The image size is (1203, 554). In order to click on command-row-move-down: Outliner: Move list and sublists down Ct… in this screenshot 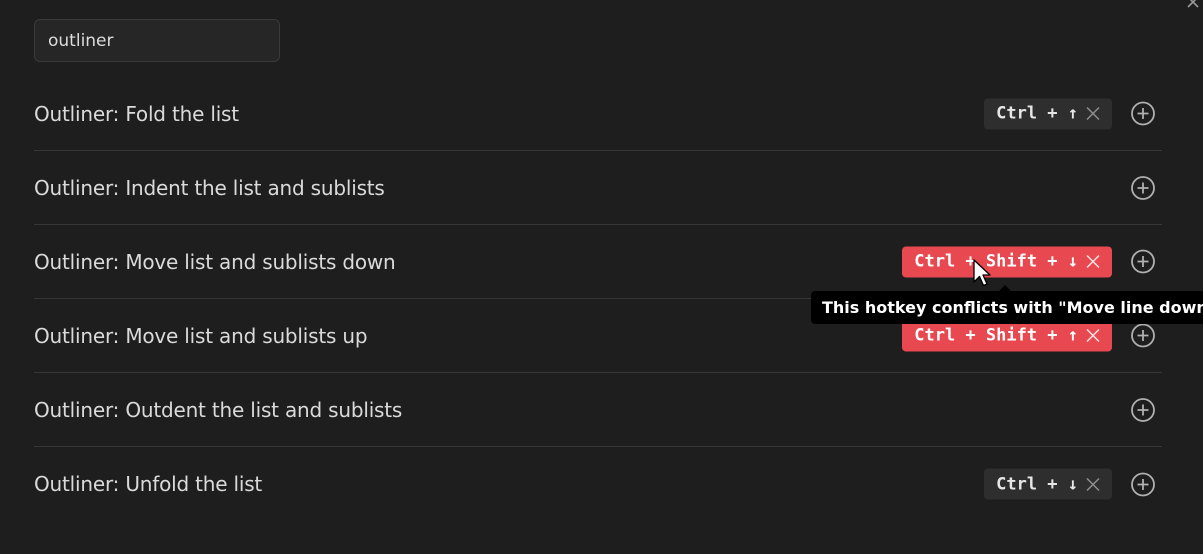, I will do `click(598, 262)`.